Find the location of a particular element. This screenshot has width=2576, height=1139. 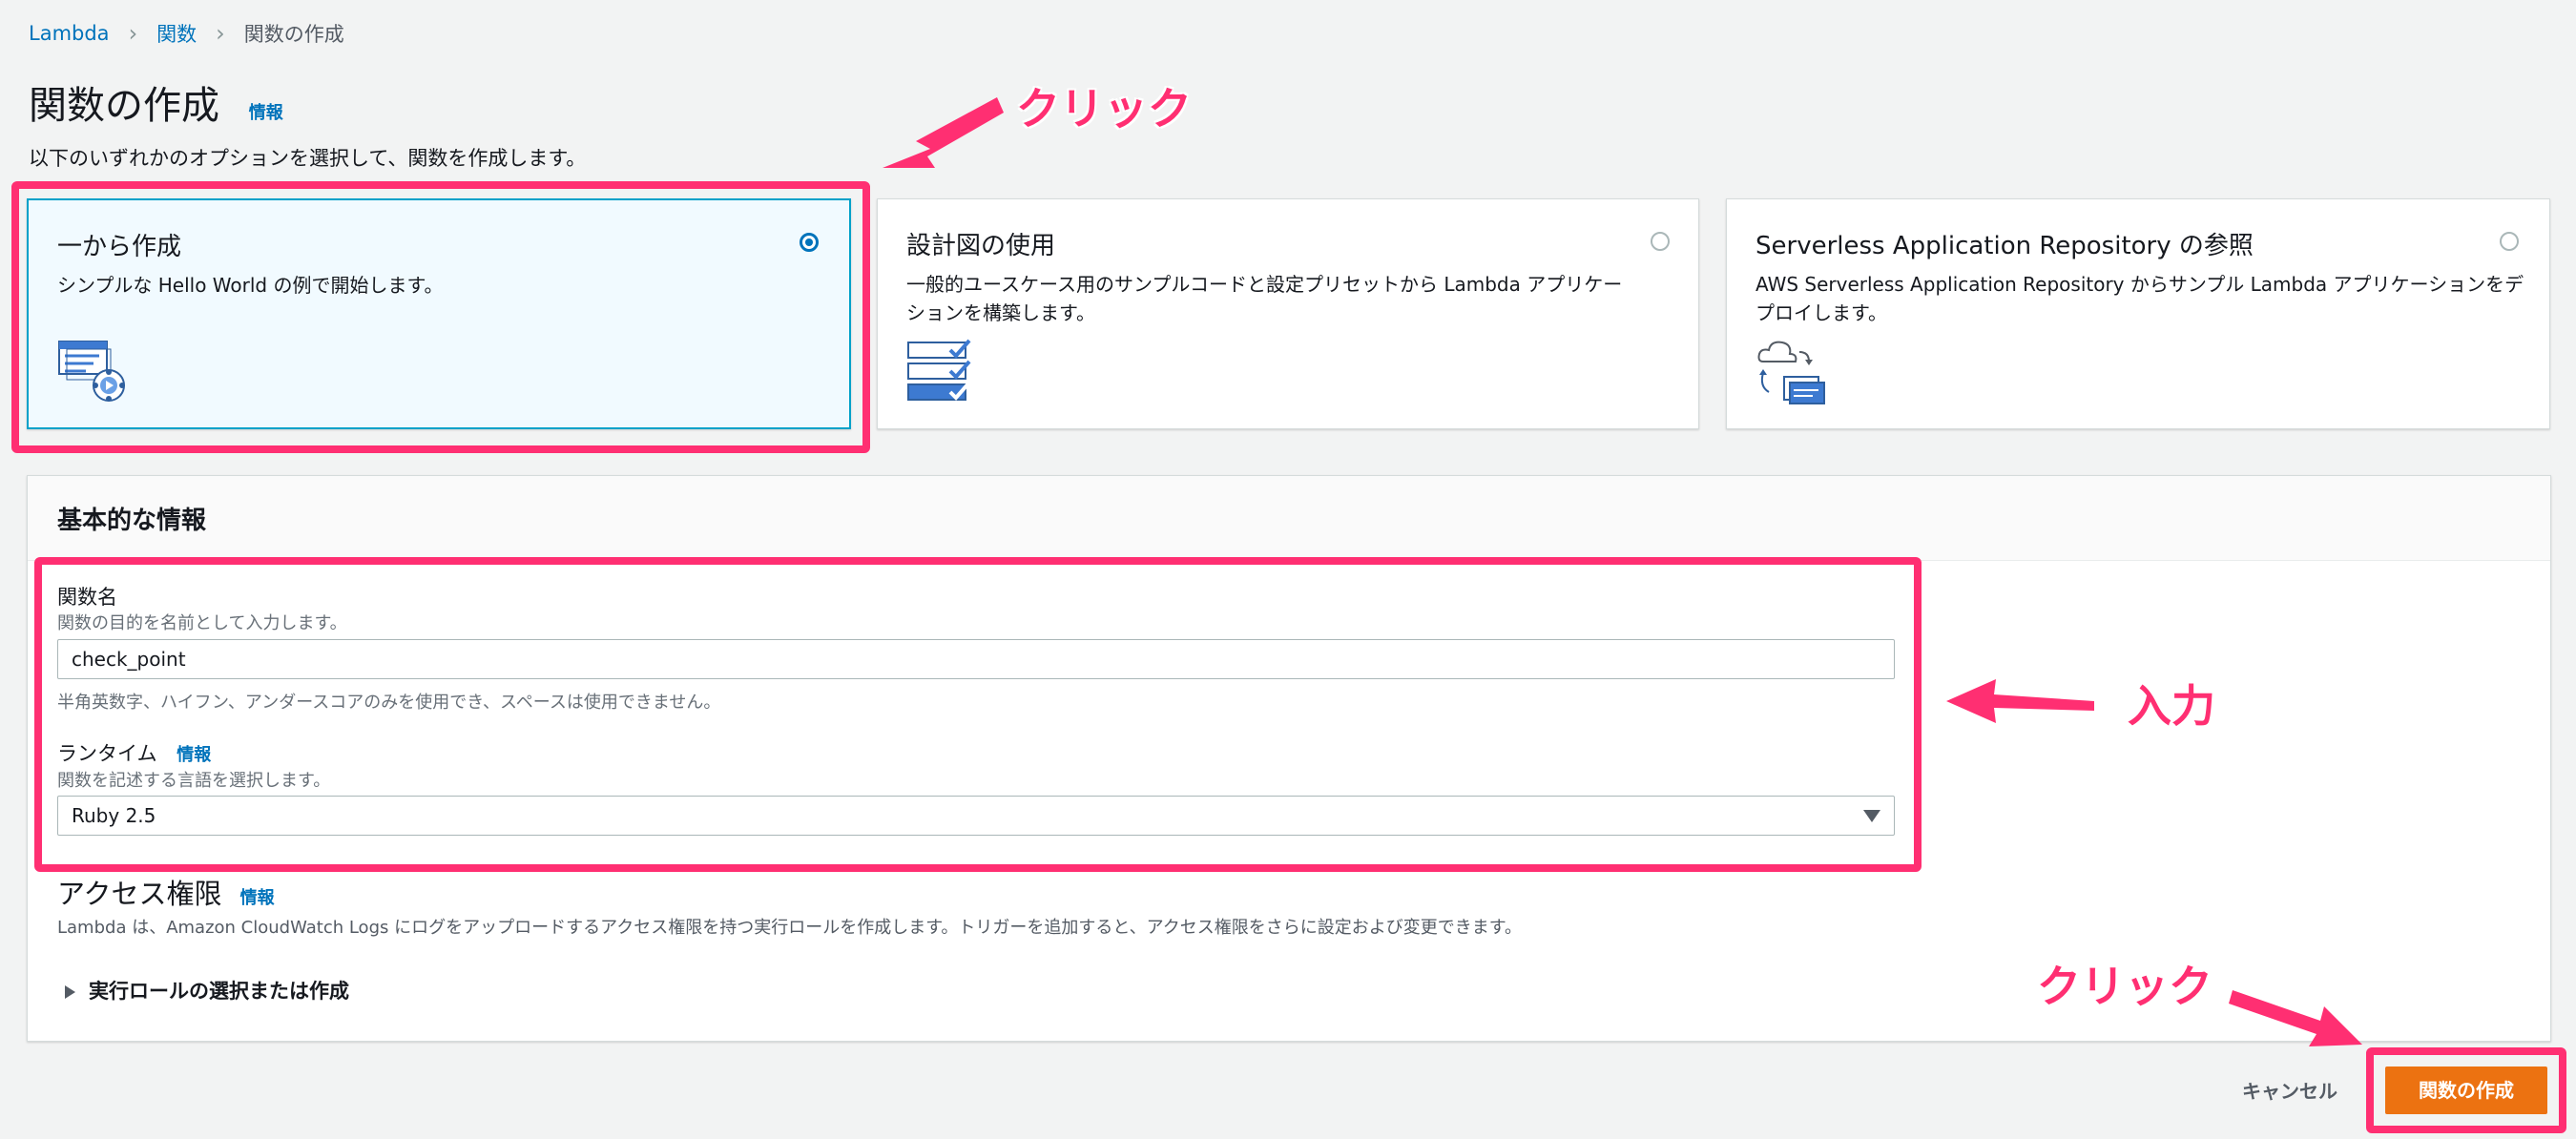

annotation-input: 入力 is located at coordinates (2171, 706).